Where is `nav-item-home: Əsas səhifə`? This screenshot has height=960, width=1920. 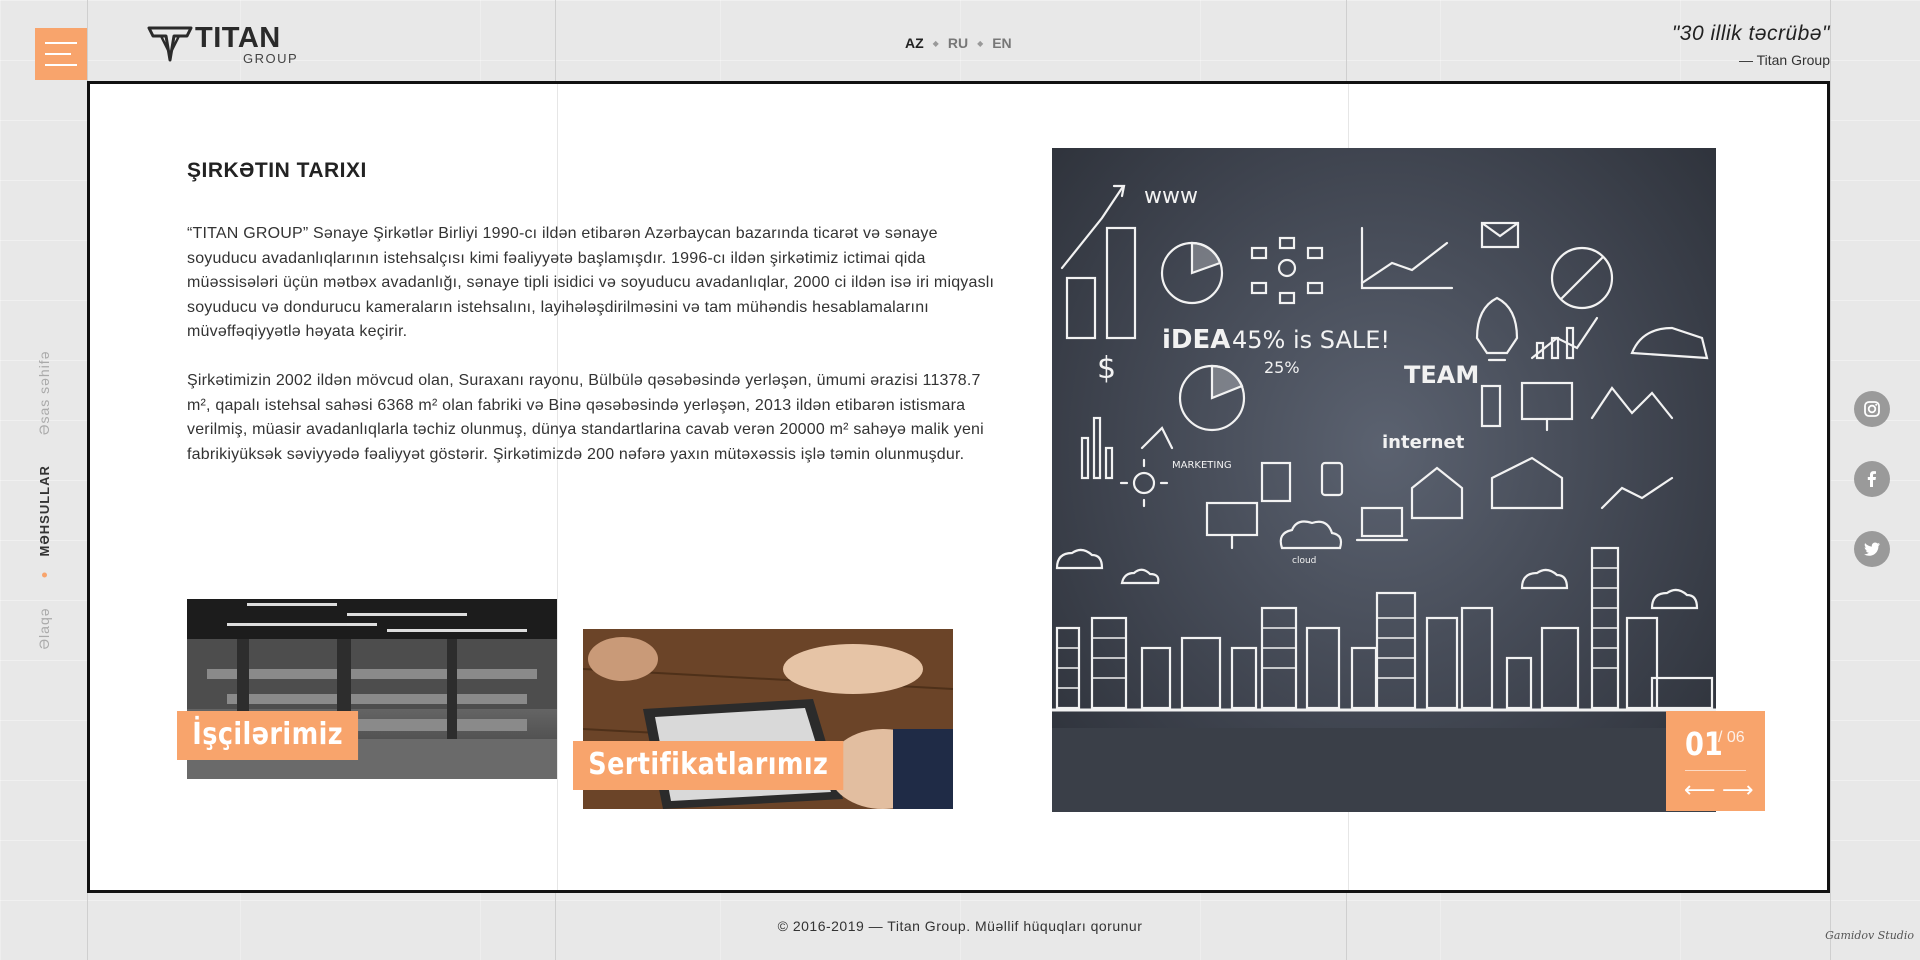
nav-item-home: Əsas səhifə is located at coordinates (44, 393).